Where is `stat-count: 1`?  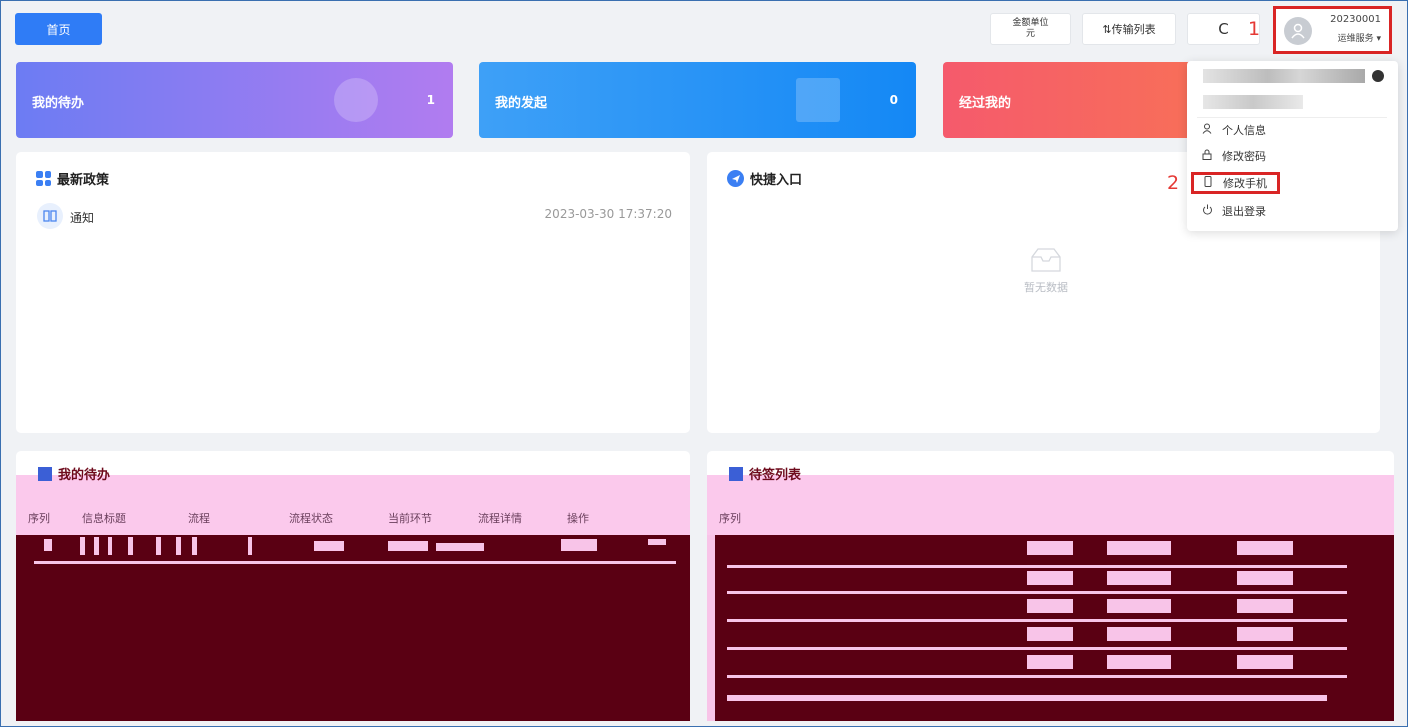
stat-count: 1 is located at coordinates (430, 100).